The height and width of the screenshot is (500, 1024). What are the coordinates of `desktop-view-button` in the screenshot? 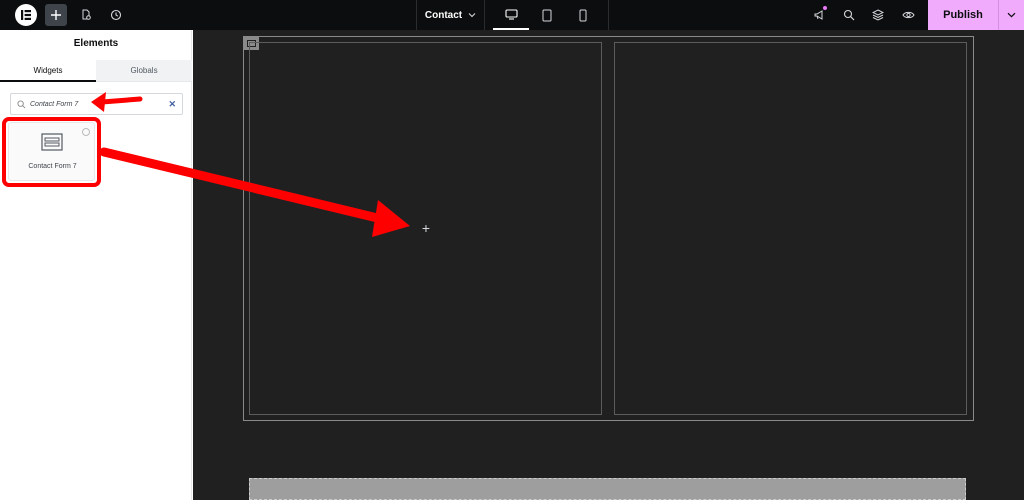 It's located at (511, 15).